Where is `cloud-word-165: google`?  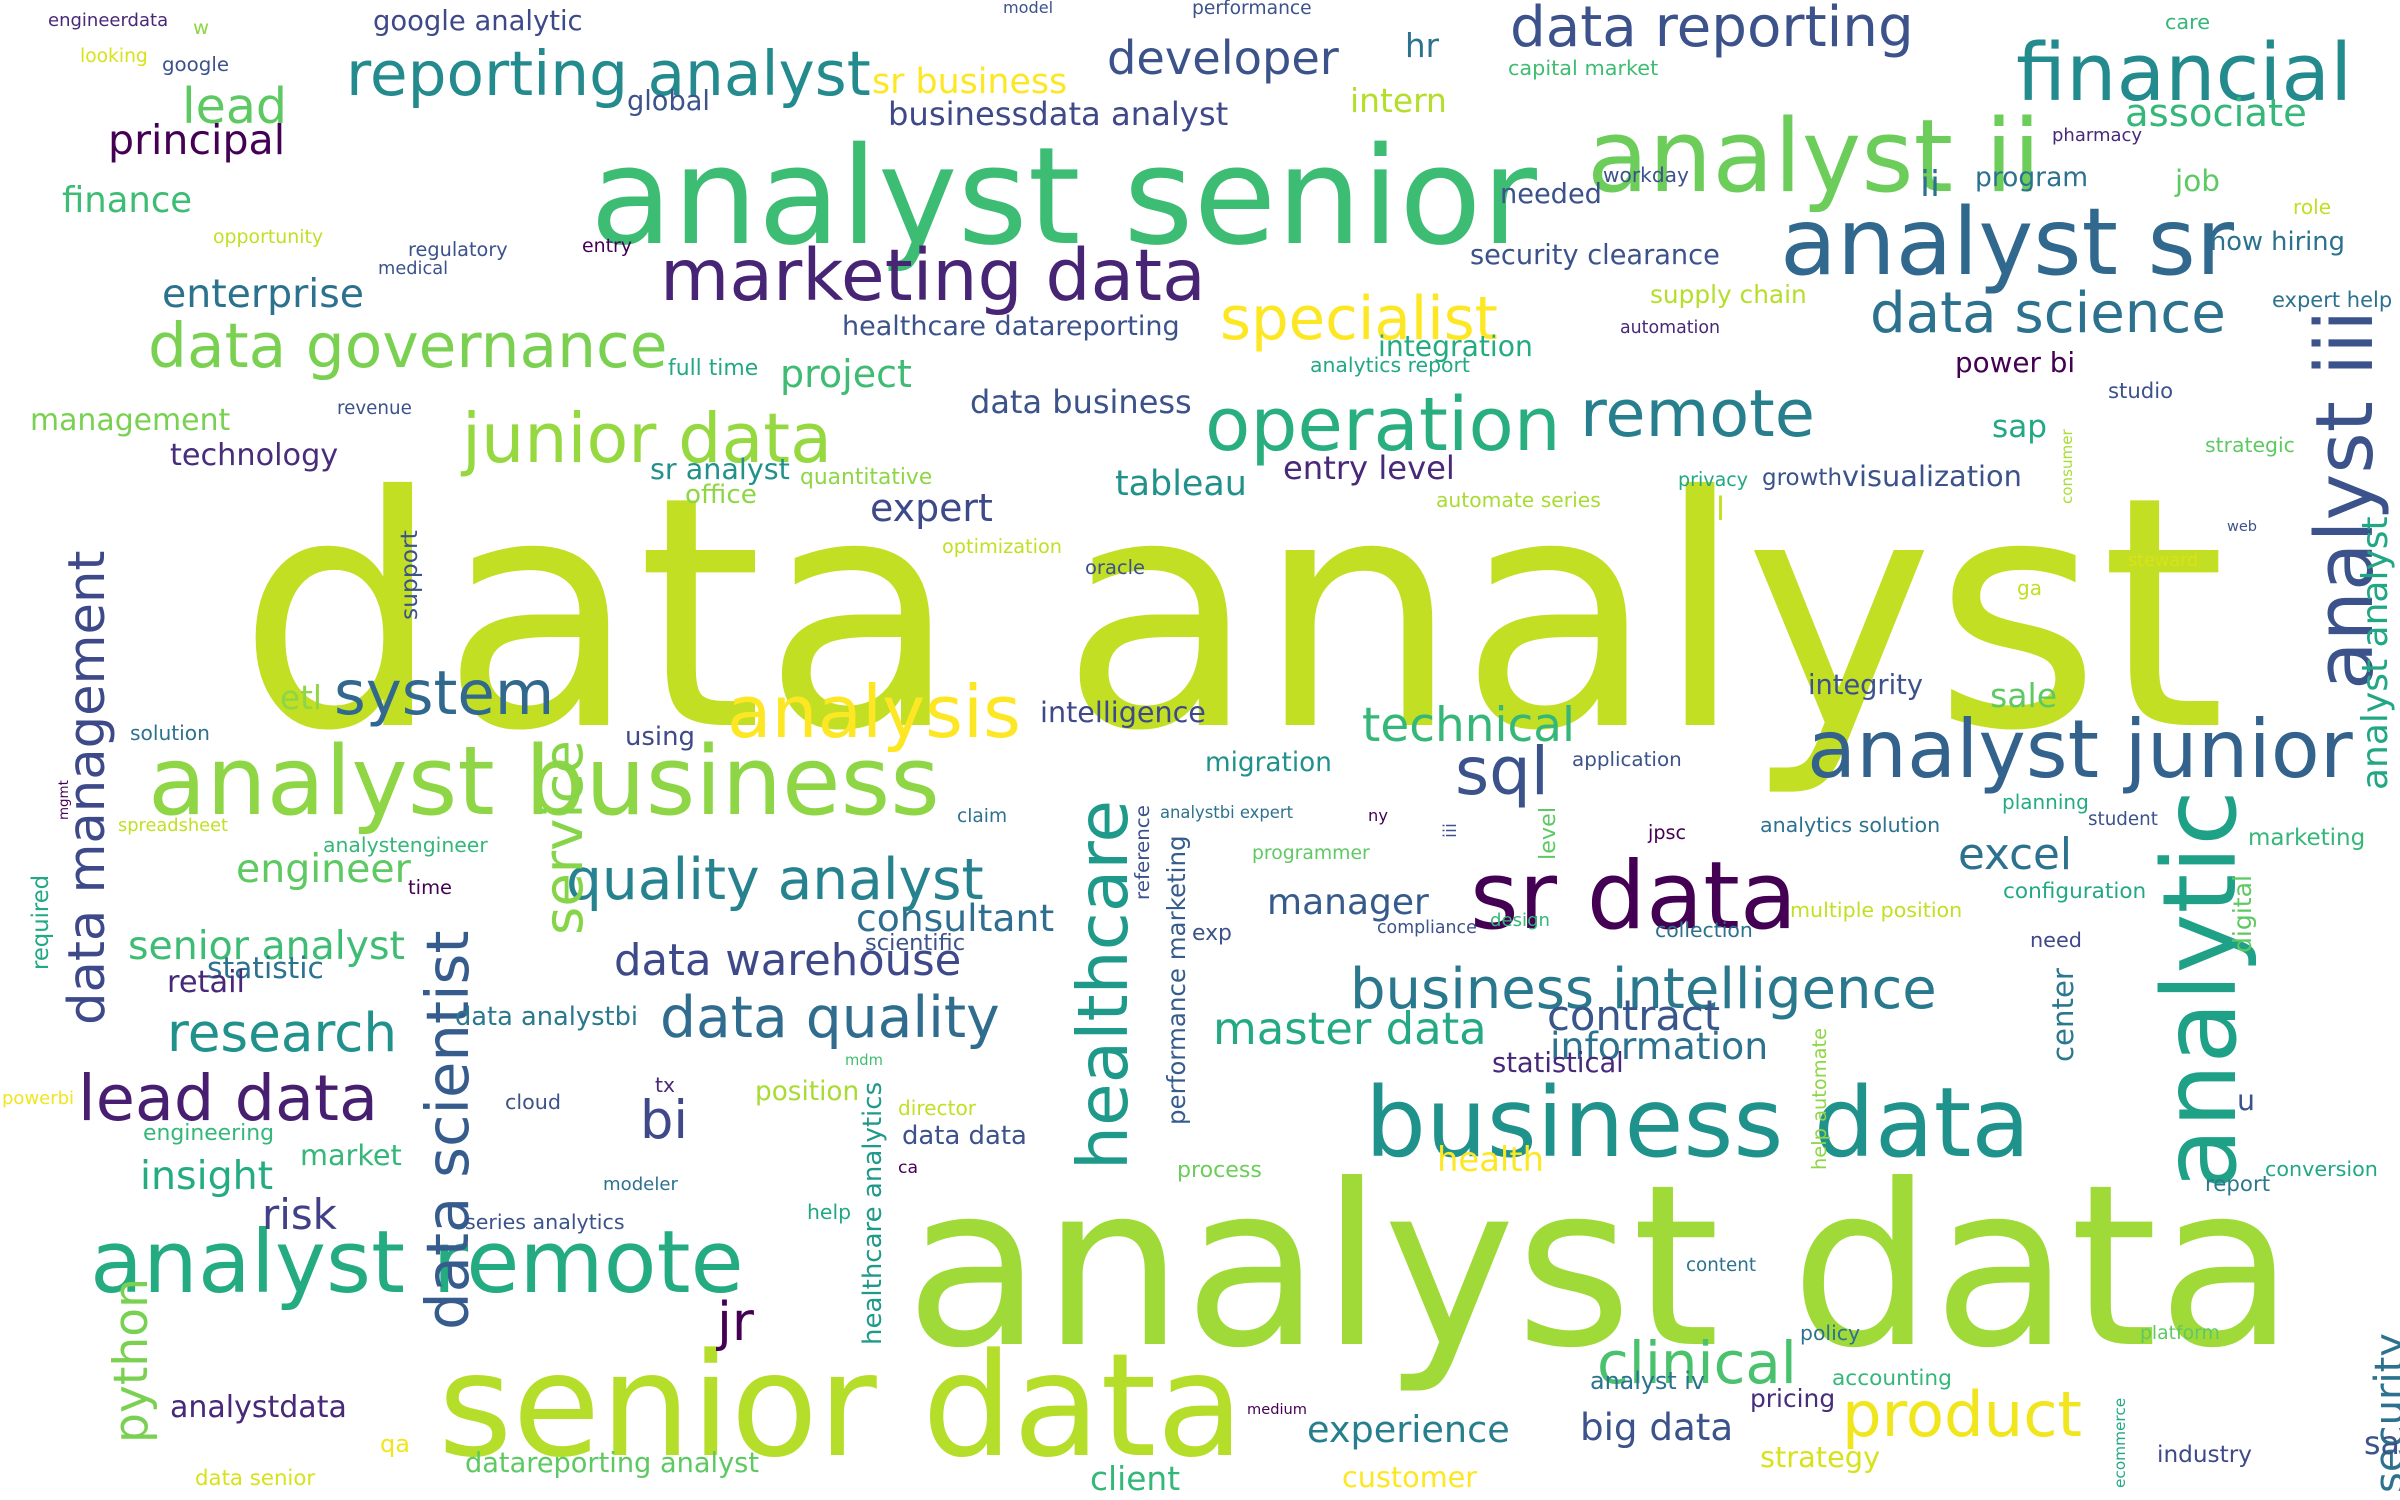 cloud-word-165: google is located at coordinates (195, 64).